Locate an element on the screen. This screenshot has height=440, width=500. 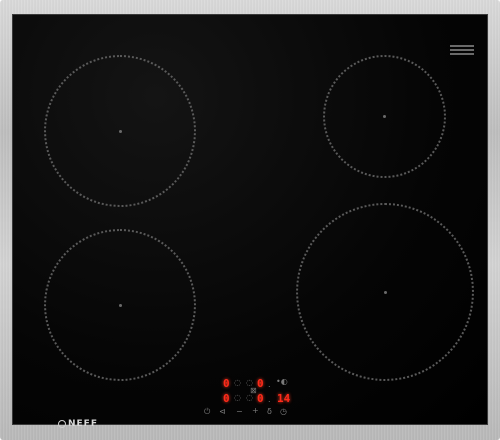
child-lock-icon: ⊠ is located at coordinates (253, 391).